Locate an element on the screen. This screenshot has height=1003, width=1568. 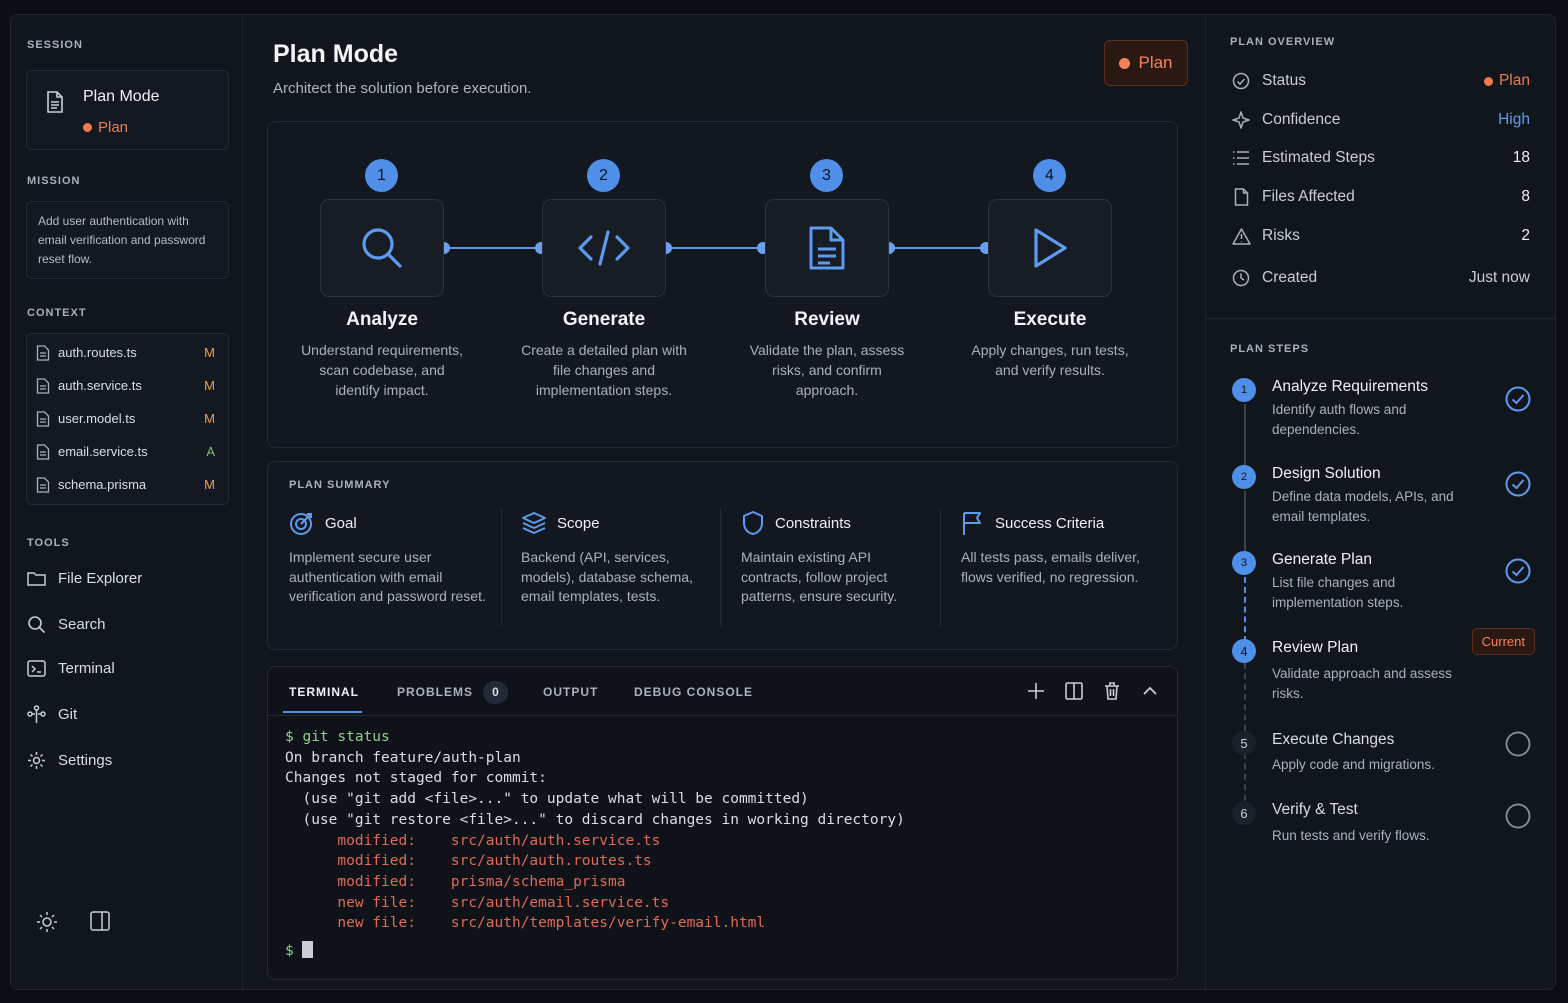
overview-confidence: Confidence High is located at coordinates (1380, 120).